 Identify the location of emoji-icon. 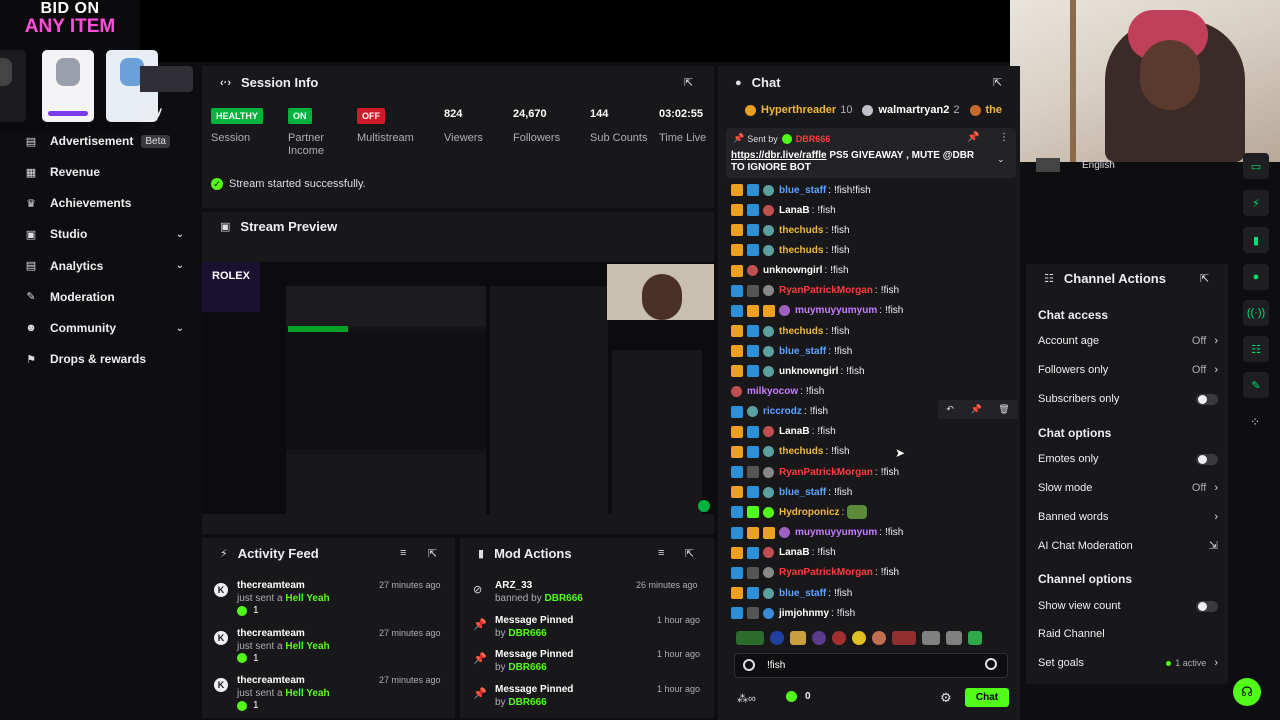
(991, 664).